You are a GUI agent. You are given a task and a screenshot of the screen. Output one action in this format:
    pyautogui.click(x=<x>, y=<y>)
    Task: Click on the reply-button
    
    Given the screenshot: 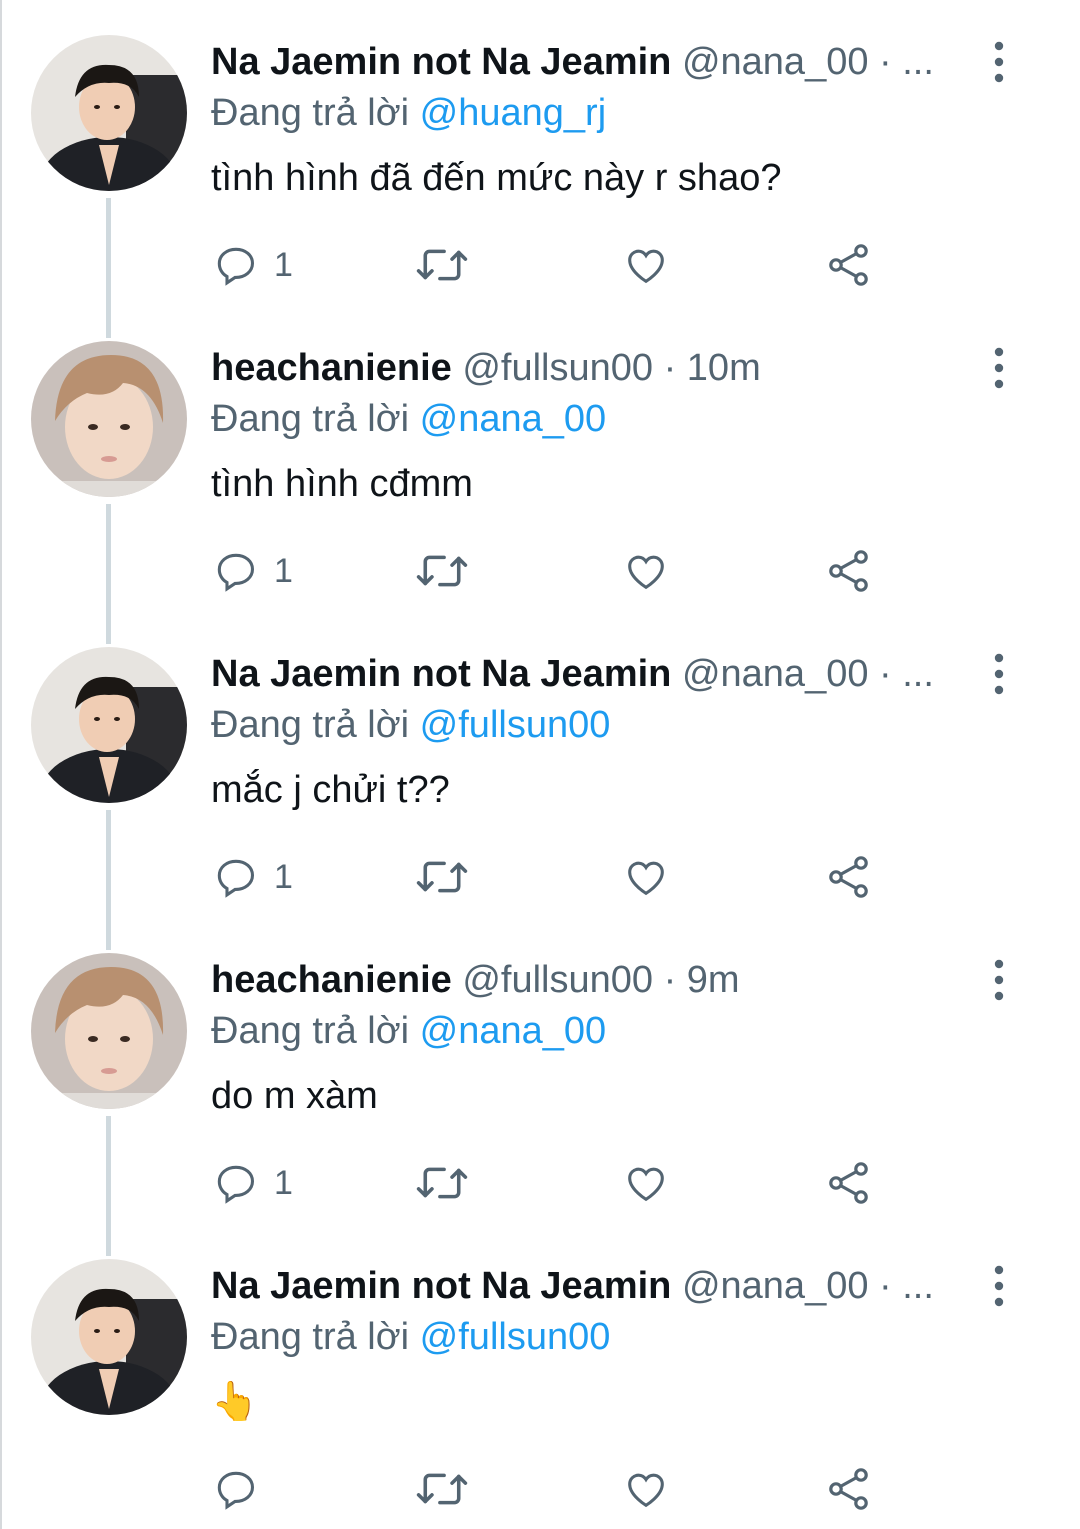 What is the action you would take?
    pyautogui.click(x=243, y=1489)
    